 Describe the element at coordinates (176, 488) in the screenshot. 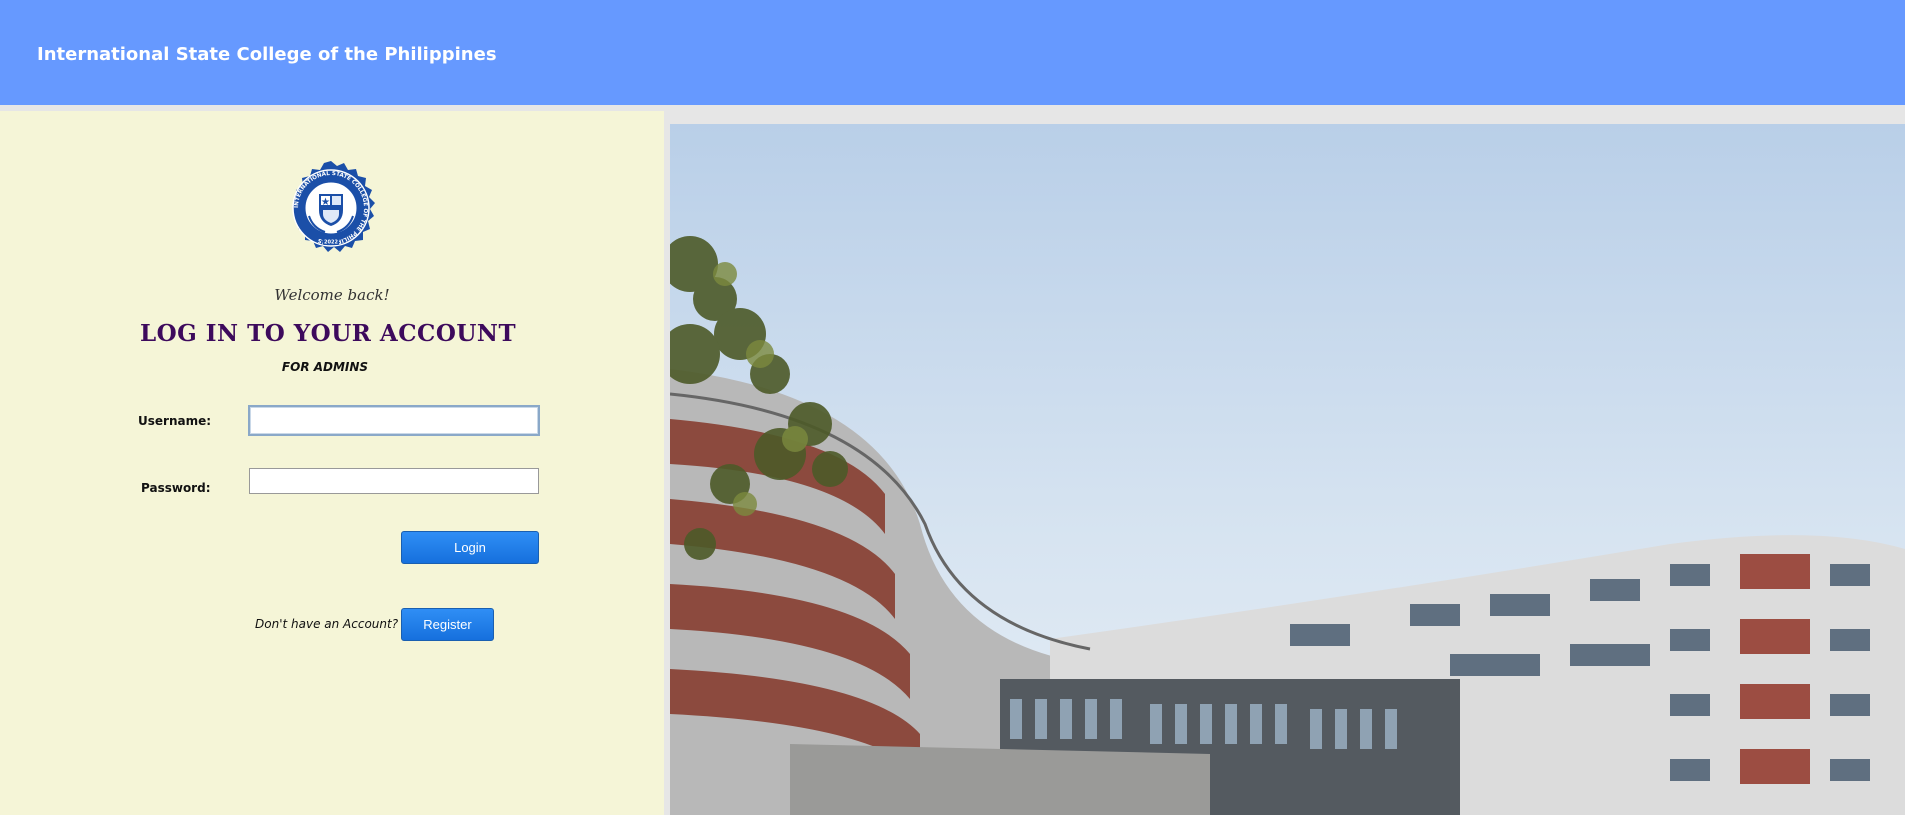

I see `password-label: Password:` at that location.